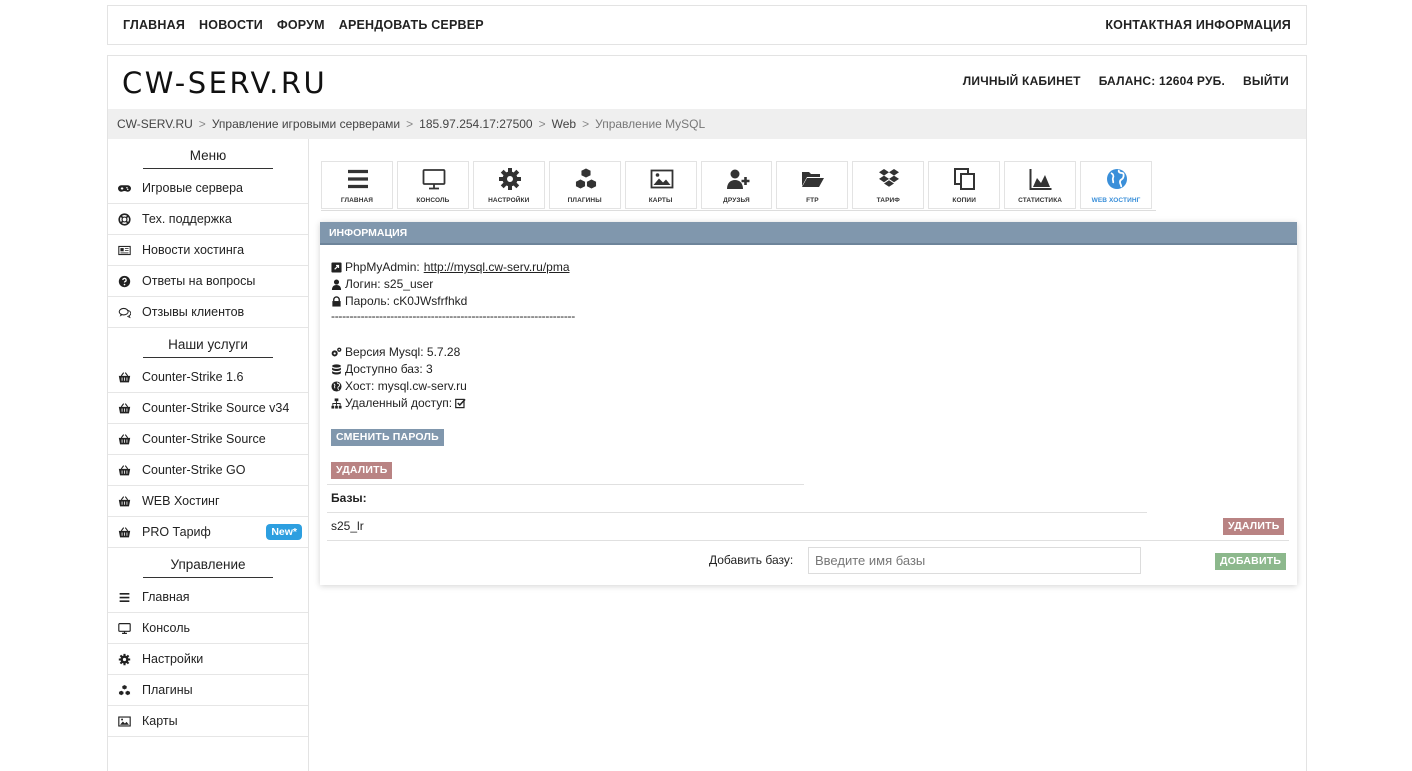 The image size is (1412, 771). I want to click on gears-icon, so click(336, 351).